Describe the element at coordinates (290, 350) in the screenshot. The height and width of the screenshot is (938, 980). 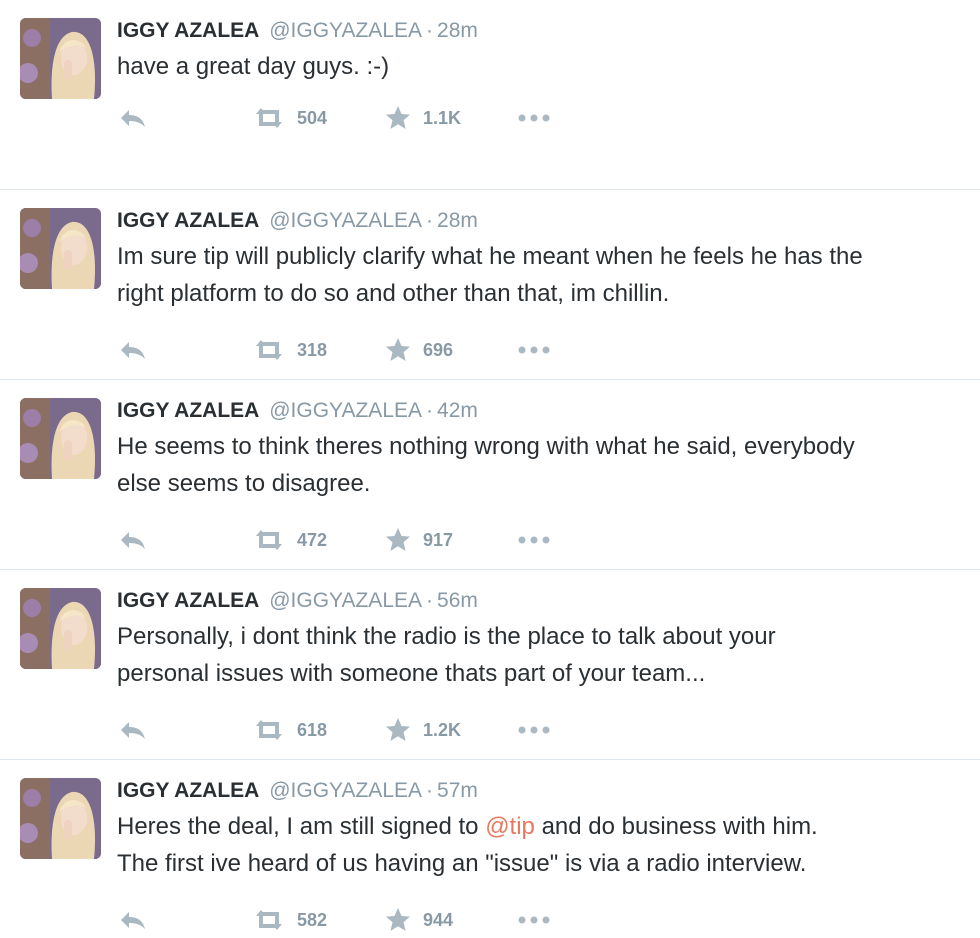
I see `retweet-button: 318` at that location.